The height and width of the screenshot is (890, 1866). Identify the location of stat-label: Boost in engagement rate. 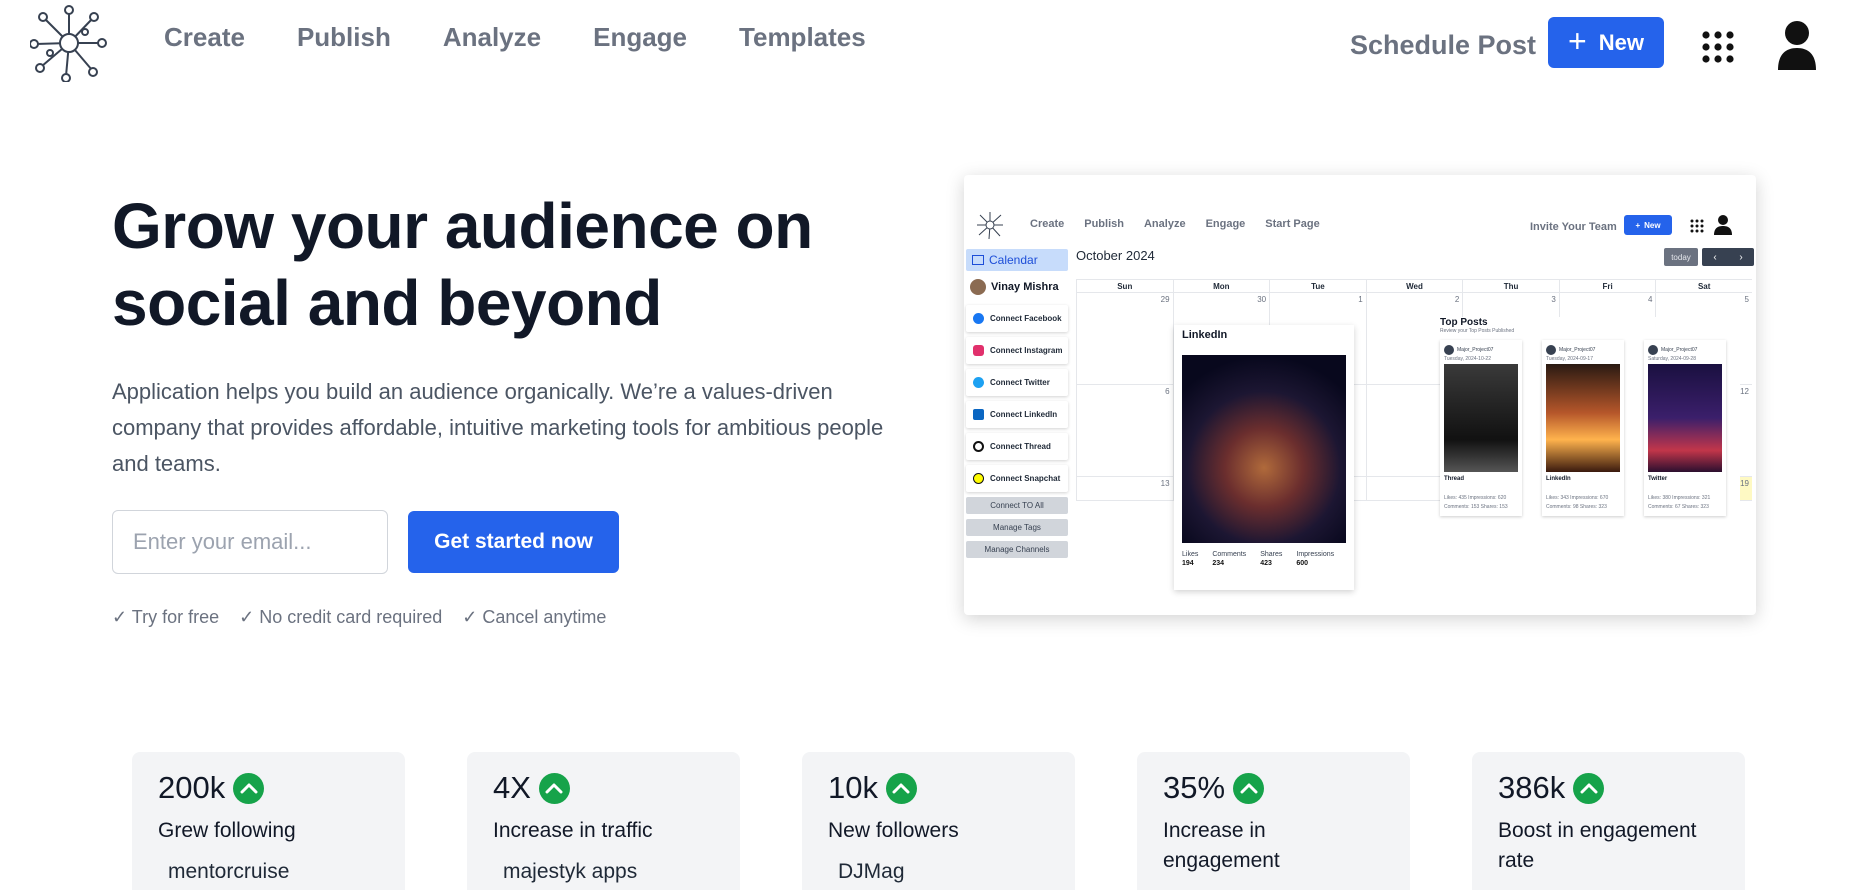
(1597, 845).